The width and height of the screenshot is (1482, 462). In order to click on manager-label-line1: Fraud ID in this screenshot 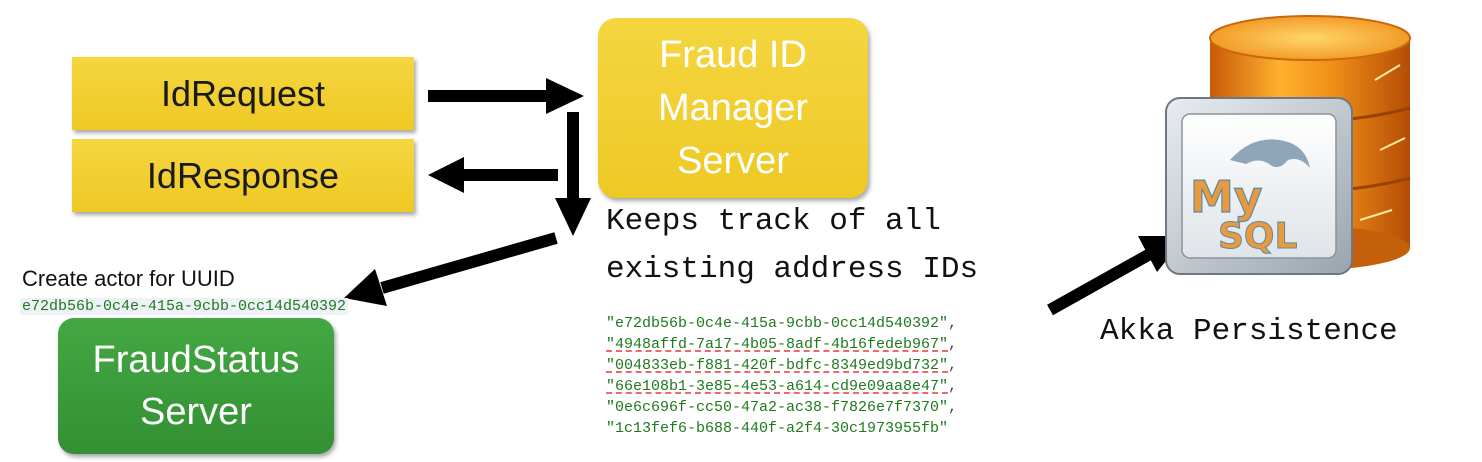, I will do `click(733, 54)`.